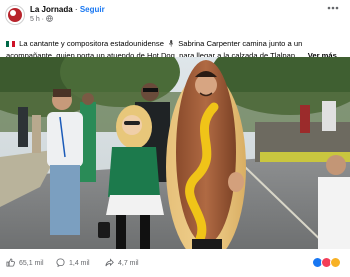 The image size is (350, 277). Describe the element at coordinates (10, 44) in the screenshot. I see `mexico-flag-icon` at that location.